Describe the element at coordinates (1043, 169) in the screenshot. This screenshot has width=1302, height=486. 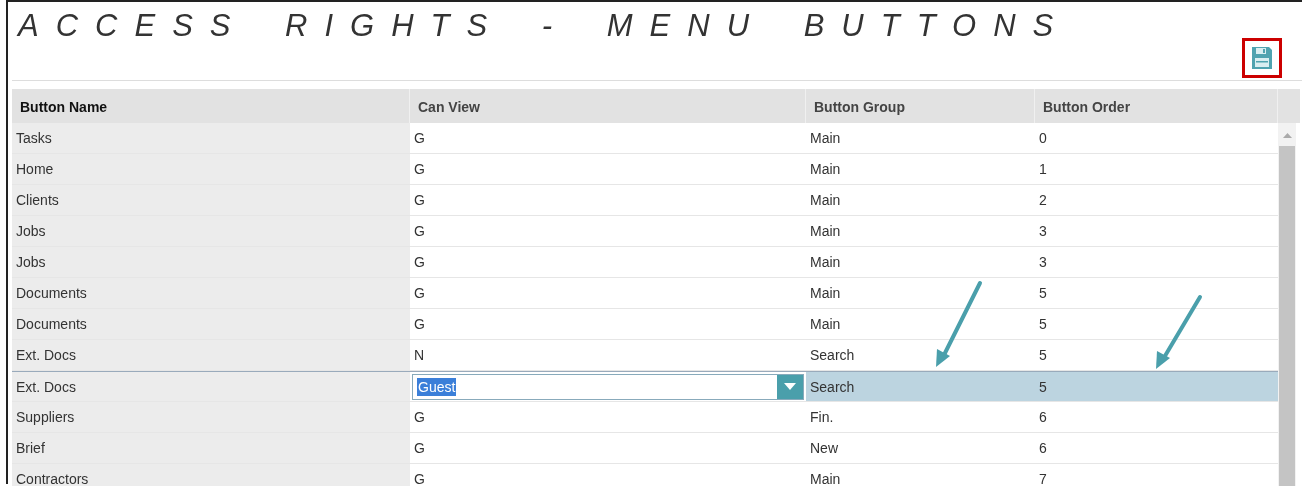
I see `table-cell: 1` at that location.